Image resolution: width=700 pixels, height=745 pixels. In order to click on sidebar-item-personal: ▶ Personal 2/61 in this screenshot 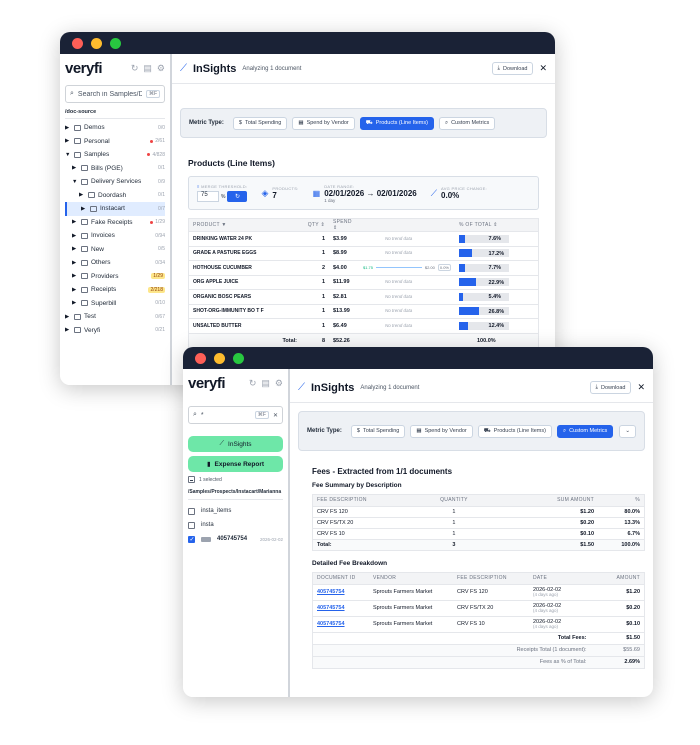, I will do `click(115, 142)`.